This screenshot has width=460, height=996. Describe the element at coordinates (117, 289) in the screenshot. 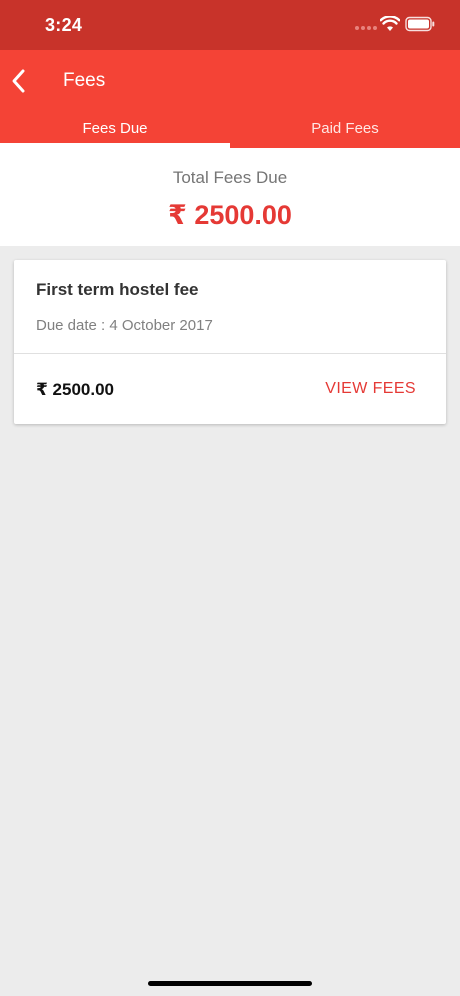

I see `fee-name: First term hostel fee` at that location.